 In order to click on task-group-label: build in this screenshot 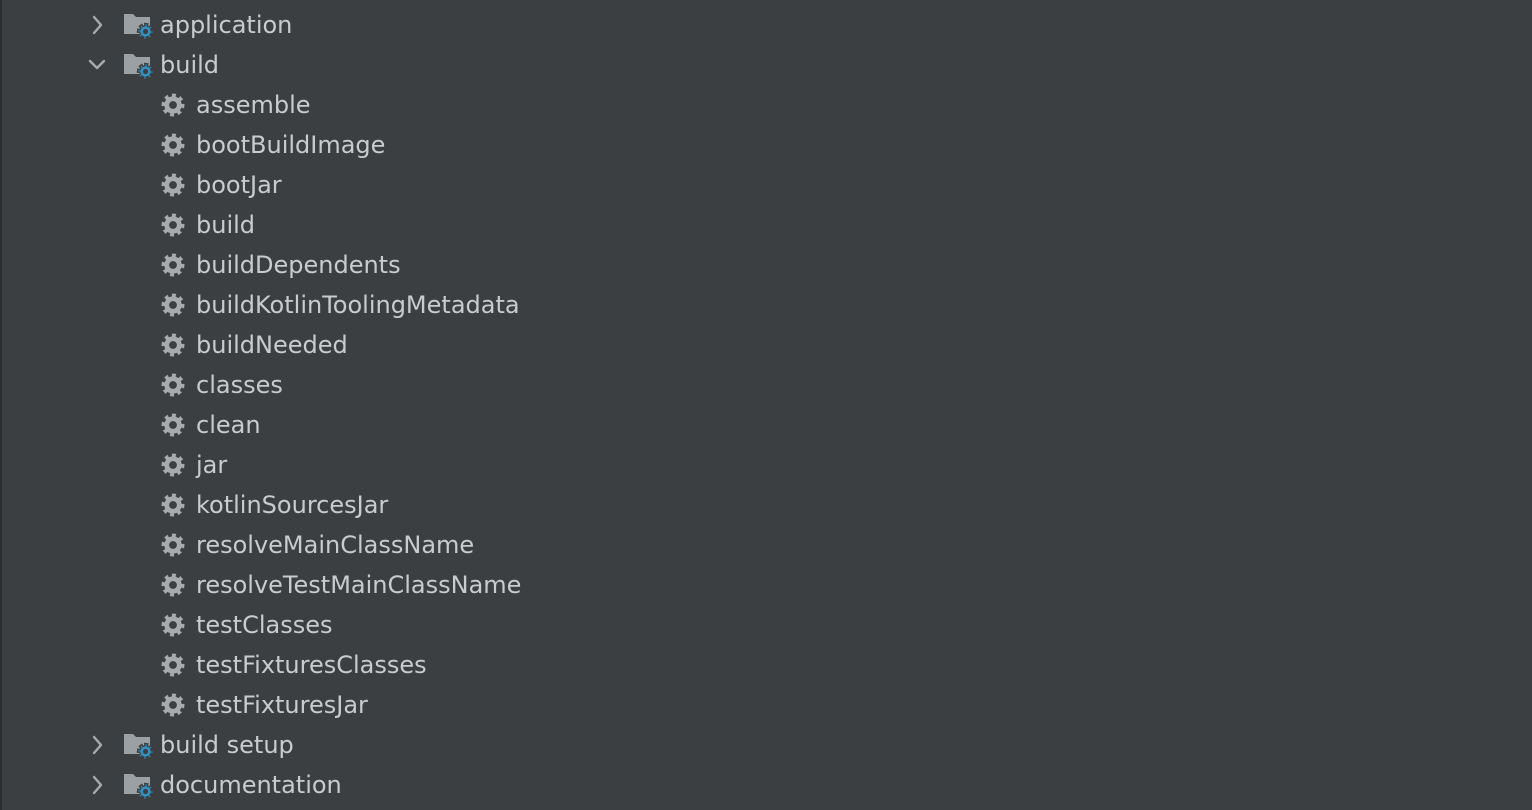, I will do `click(190, 65)`.